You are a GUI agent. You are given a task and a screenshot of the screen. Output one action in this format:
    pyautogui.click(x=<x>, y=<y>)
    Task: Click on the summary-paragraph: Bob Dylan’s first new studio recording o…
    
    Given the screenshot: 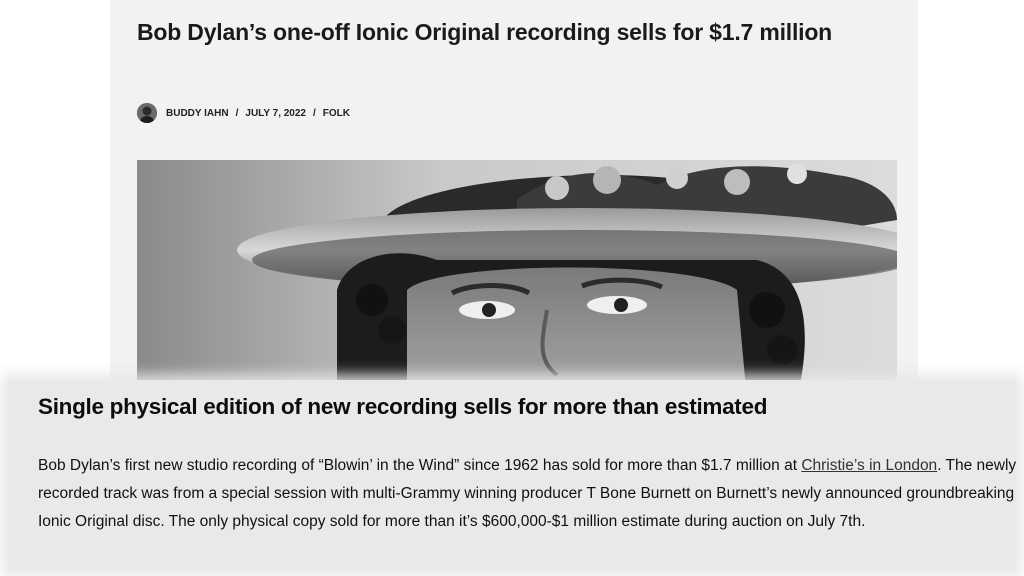 What is the action you would take?
    pyautogui.click(x=530, y=494)
    